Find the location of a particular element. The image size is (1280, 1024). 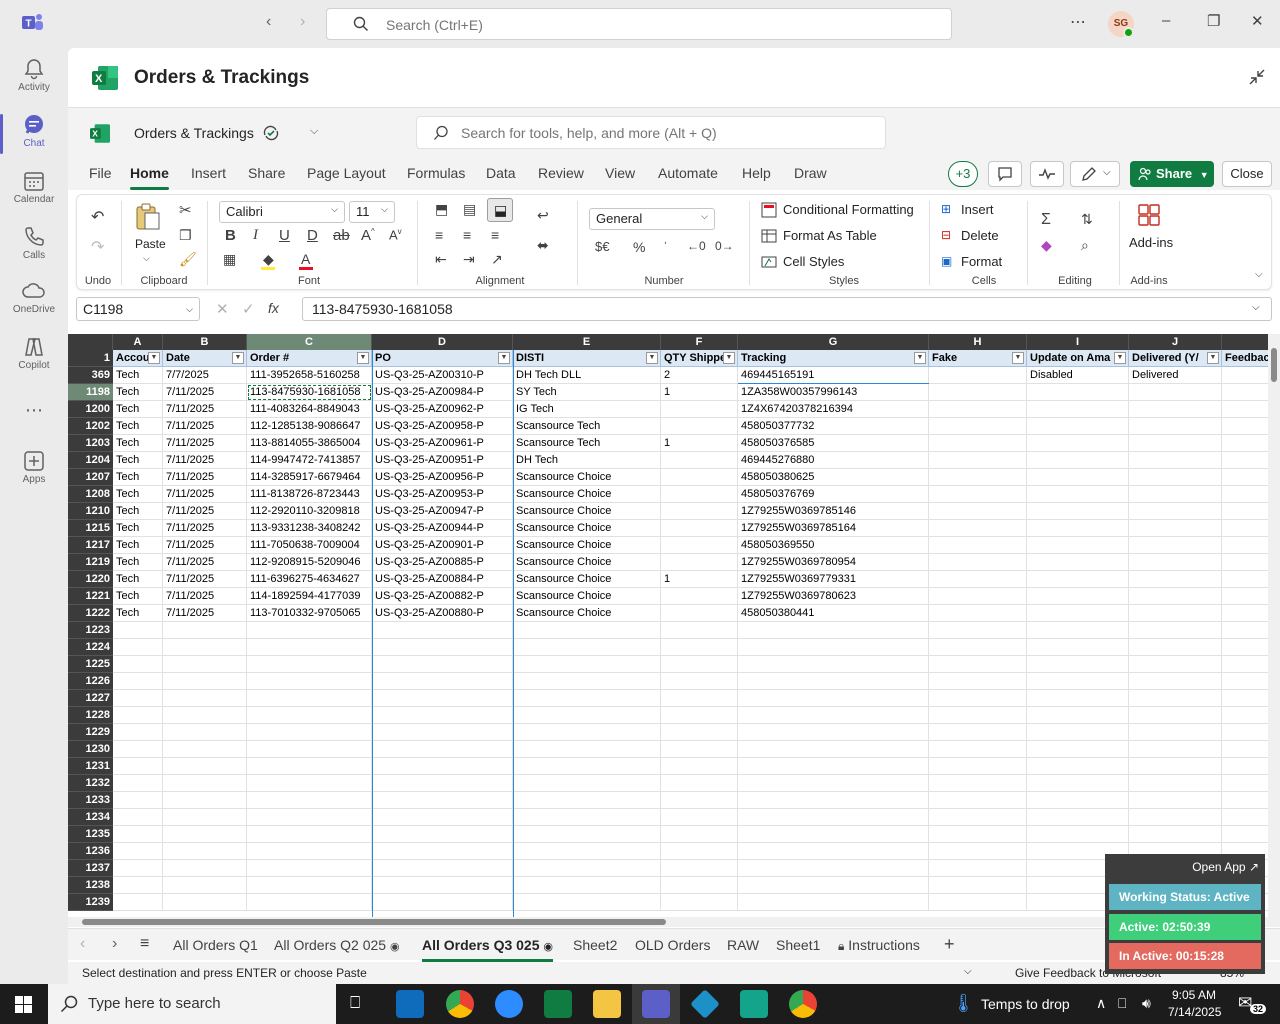

table-cell: 458050369550 is located at coordinates (833, 545).